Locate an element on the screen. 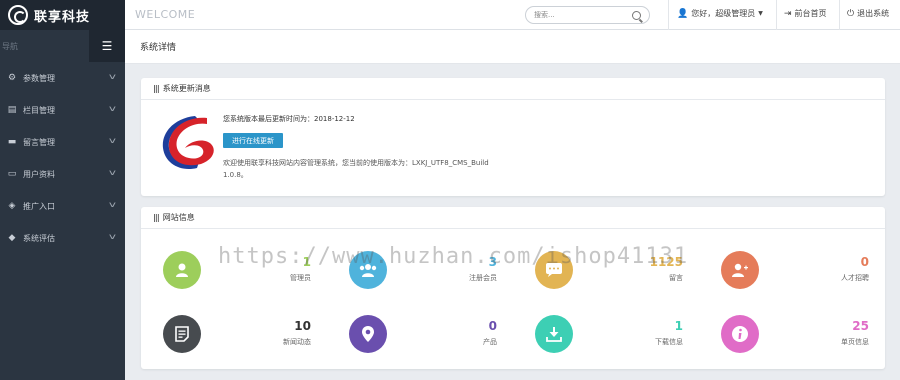  nav-header-label: 导航 is located at coordinates (10, 46).